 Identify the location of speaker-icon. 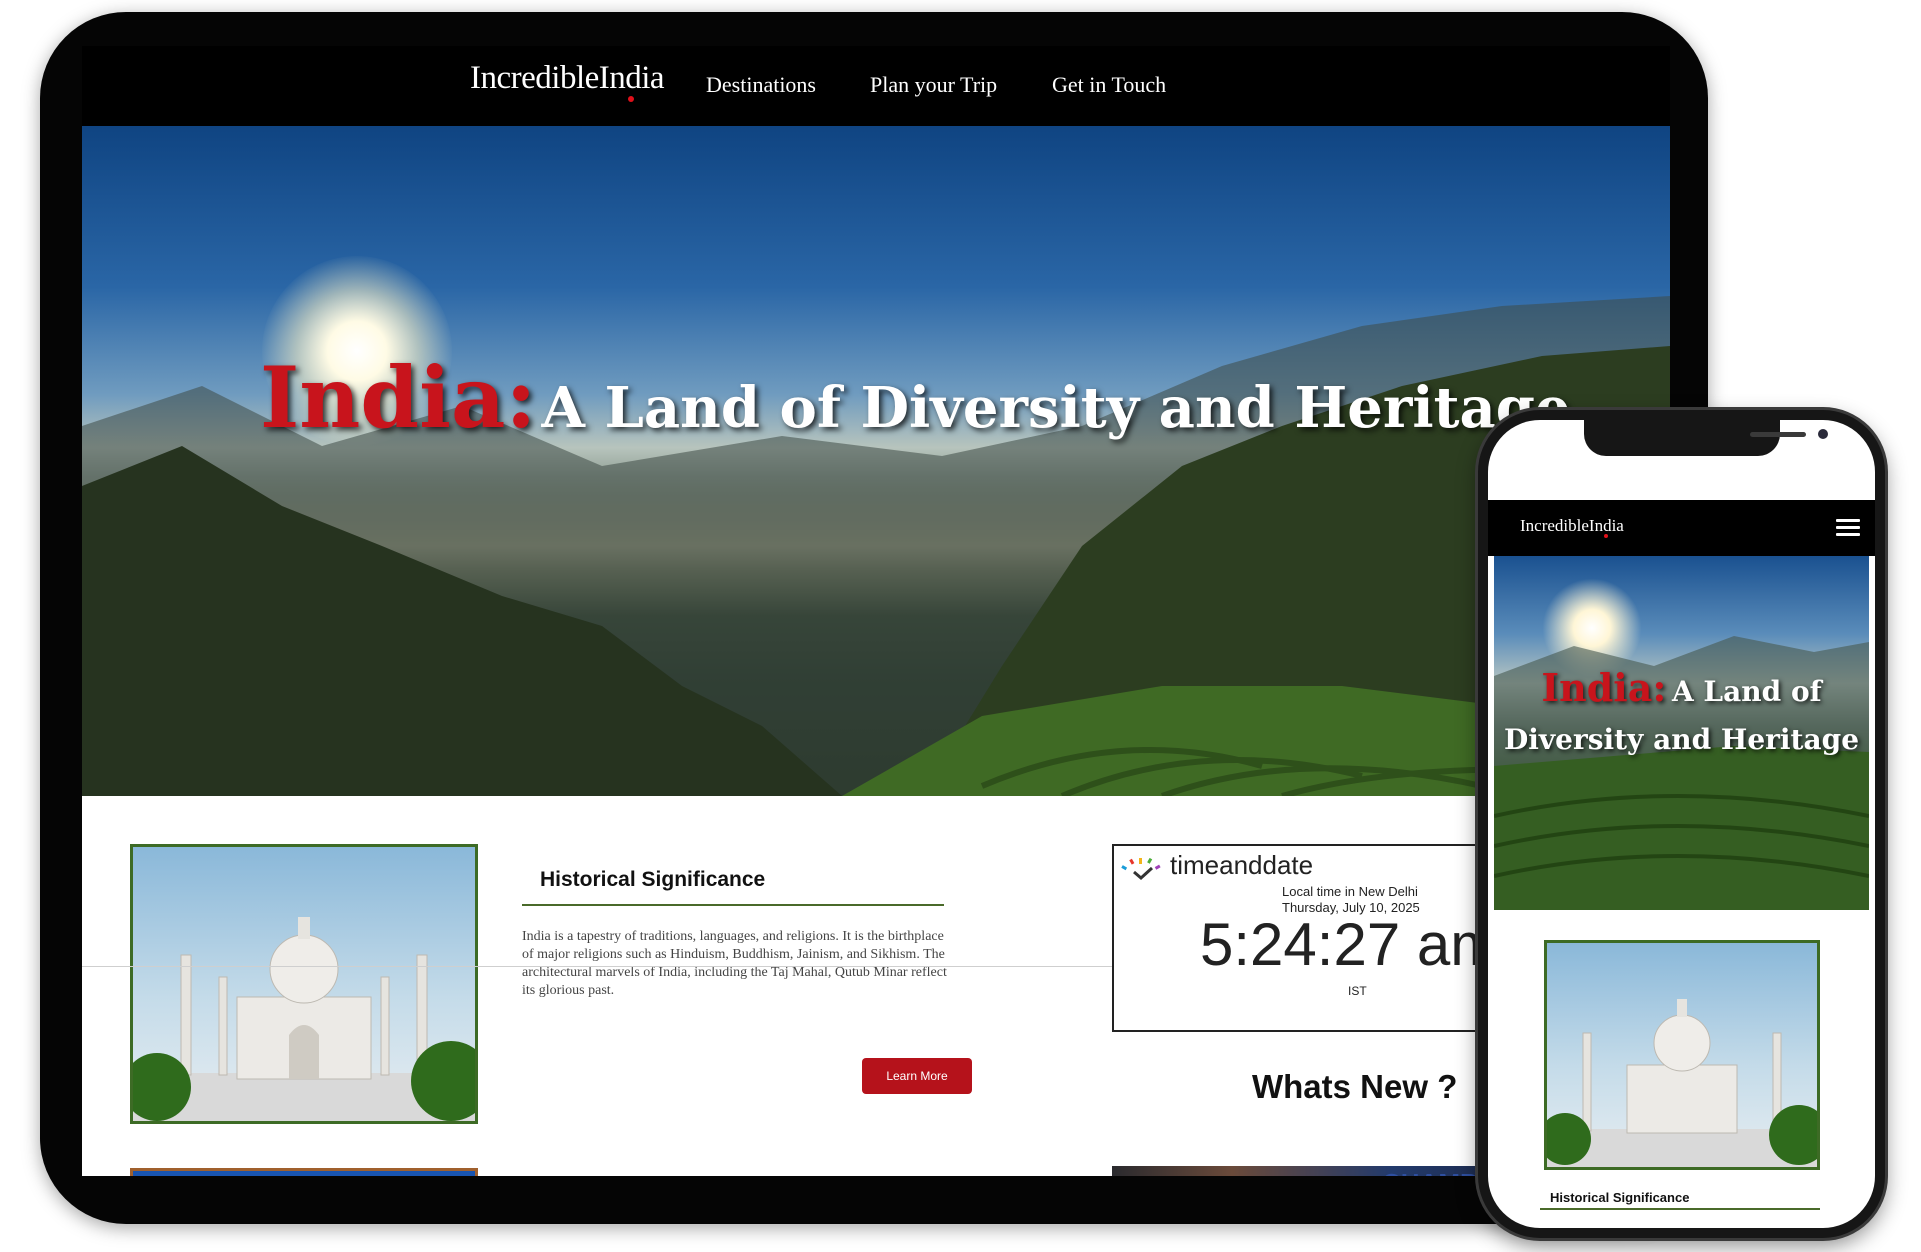
(1778, 434).